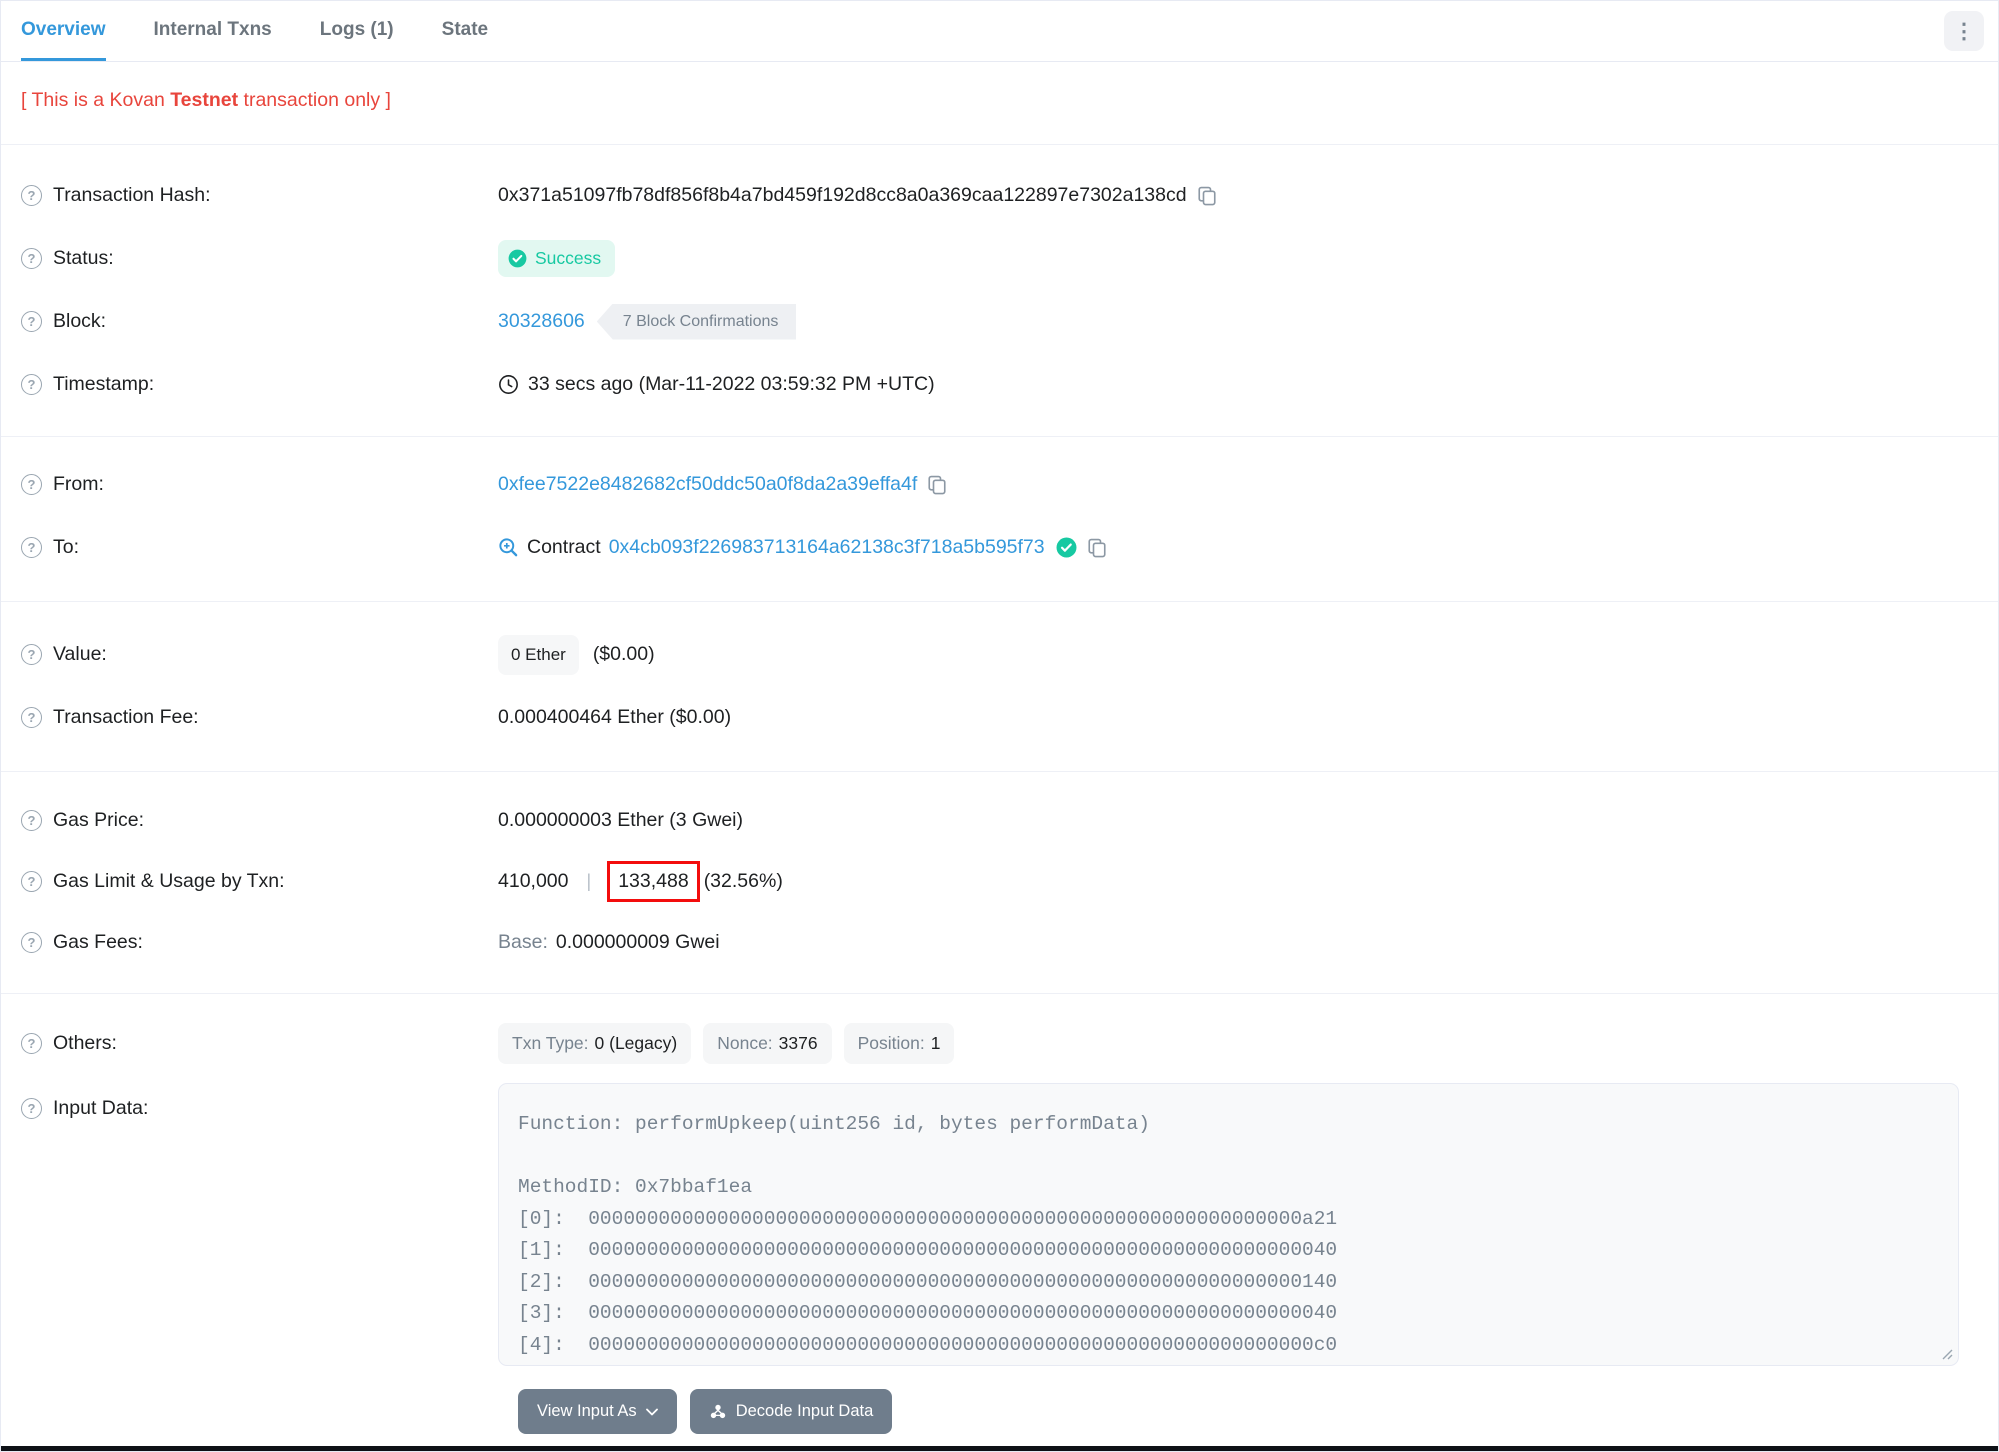  Describe the element at coordinates (66, 547) in the screenshot. I see `to-label: To:` at that location.